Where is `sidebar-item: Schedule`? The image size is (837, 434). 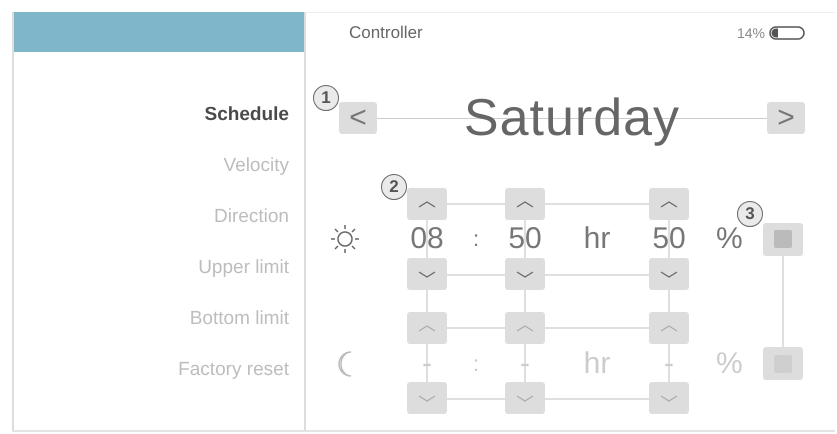
sidebar-item: Schedule is located at coordinates (246, 114).